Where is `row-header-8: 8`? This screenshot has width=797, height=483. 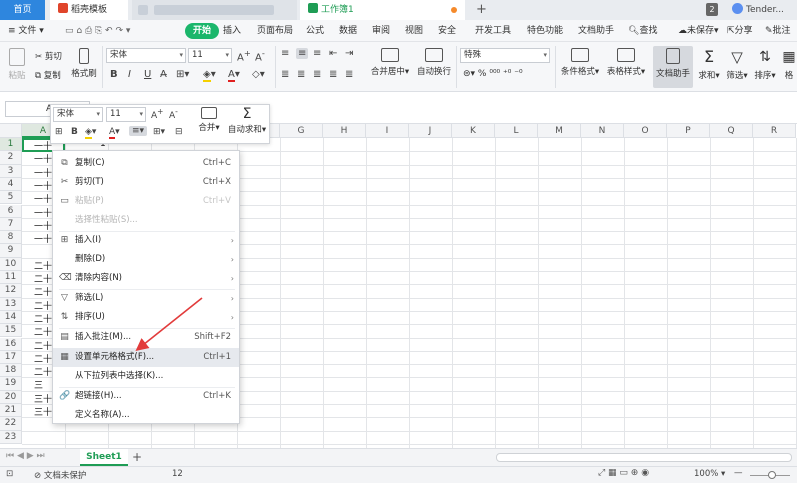
row-header-8: 8 is located at coordinates (11, 238).